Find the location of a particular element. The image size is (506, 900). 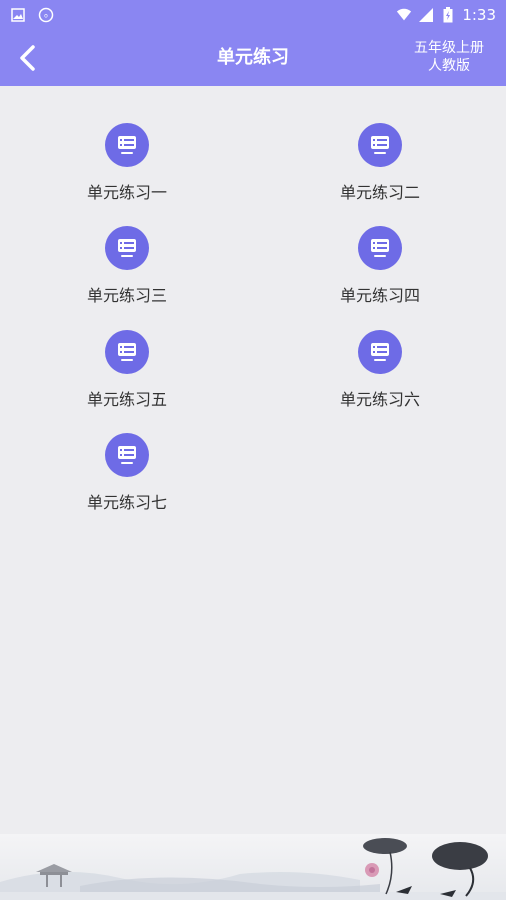

unit-item-3: 单元练习三 is located at coordinates (127, 271).